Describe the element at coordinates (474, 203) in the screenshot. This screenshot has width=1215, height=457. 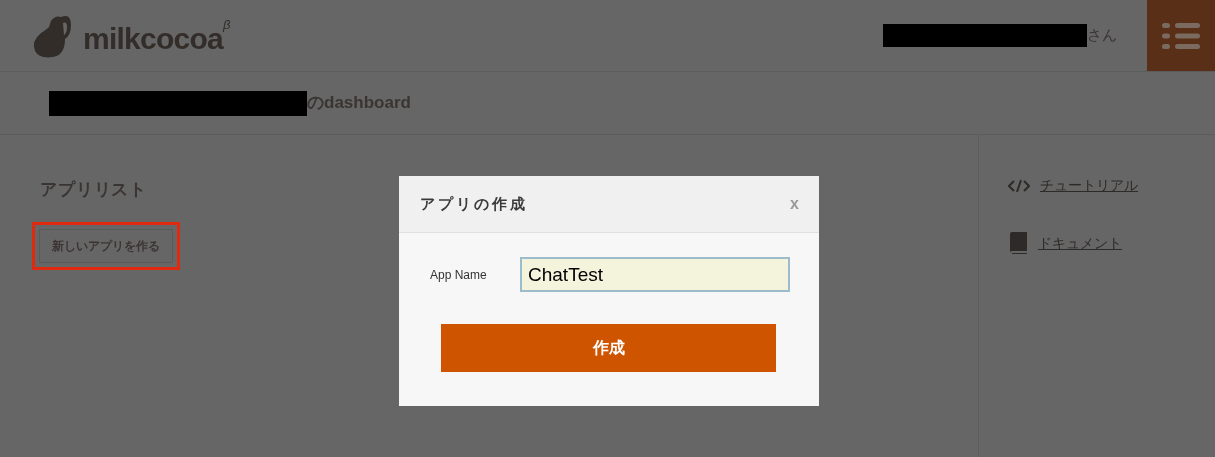
I see `dialog-title: アプリの作成` at that location.